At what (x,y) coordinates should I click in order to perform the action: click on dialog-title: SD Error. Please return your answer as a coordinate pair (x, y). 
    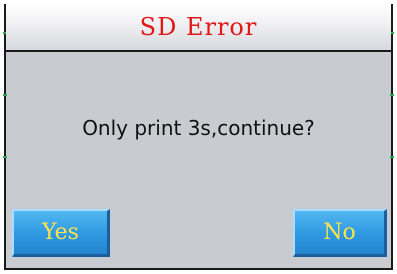
    Looking at the image, I should click on (198, 27).